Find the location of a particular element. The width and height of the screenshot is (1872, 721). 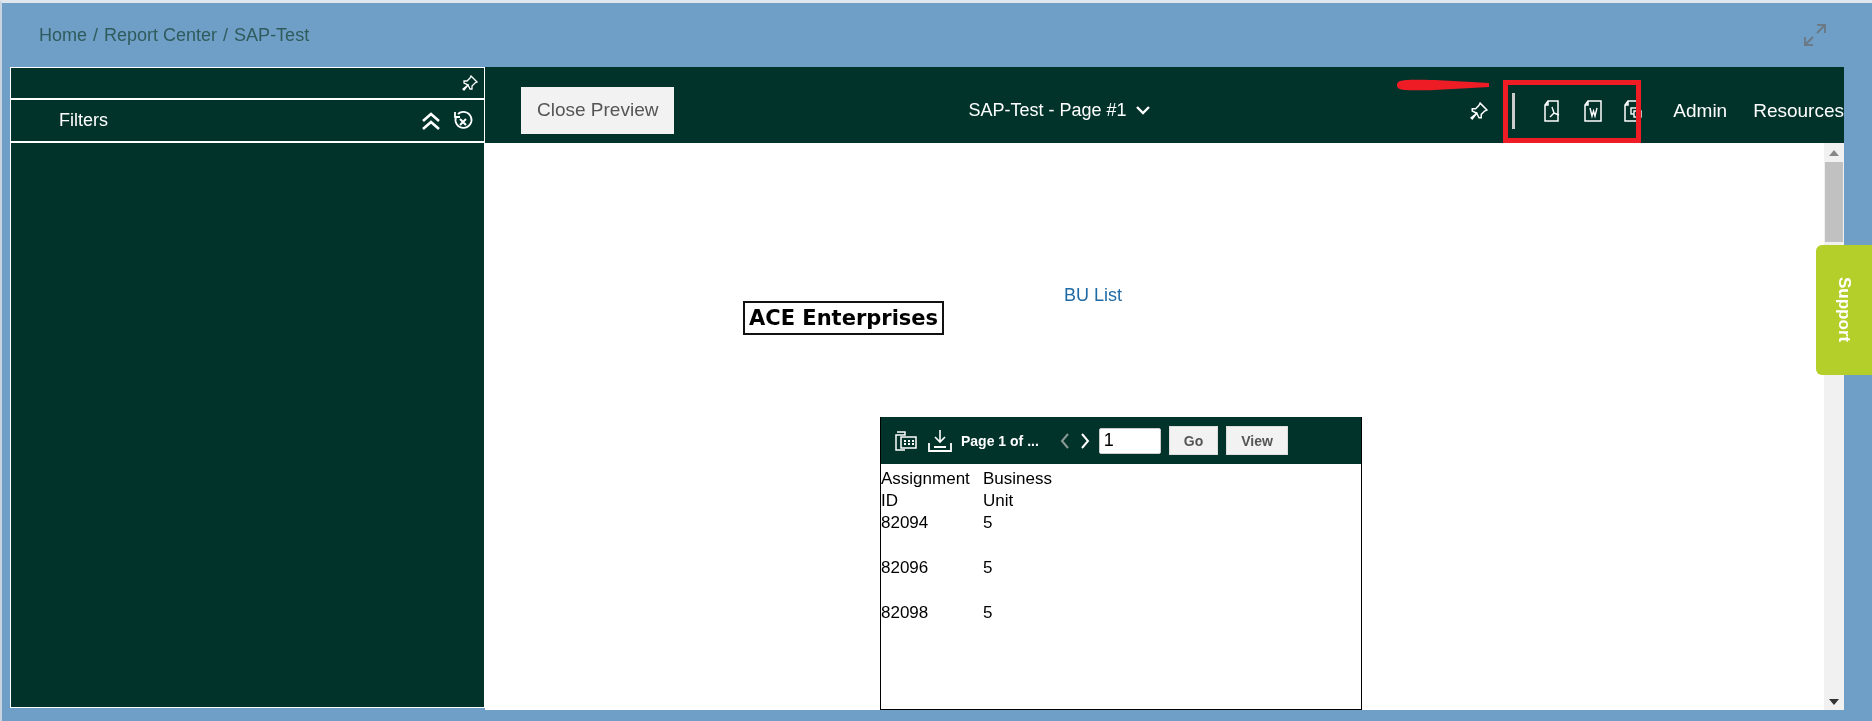

report-title: BU List is located at coordinates (1093, 295).